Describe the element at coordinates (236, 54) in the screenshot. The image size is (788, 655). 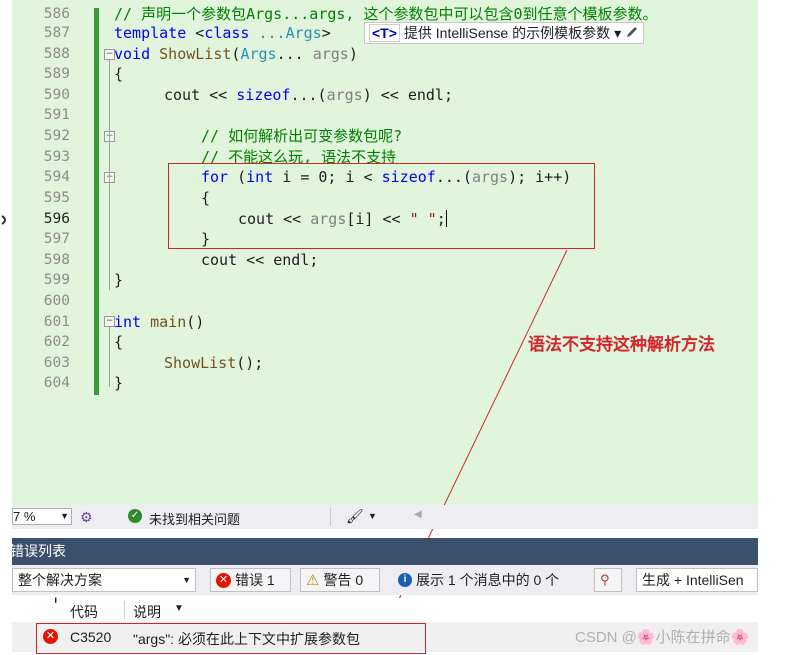
I see `code-line-588: void ShowList(Args... args)` at that location.